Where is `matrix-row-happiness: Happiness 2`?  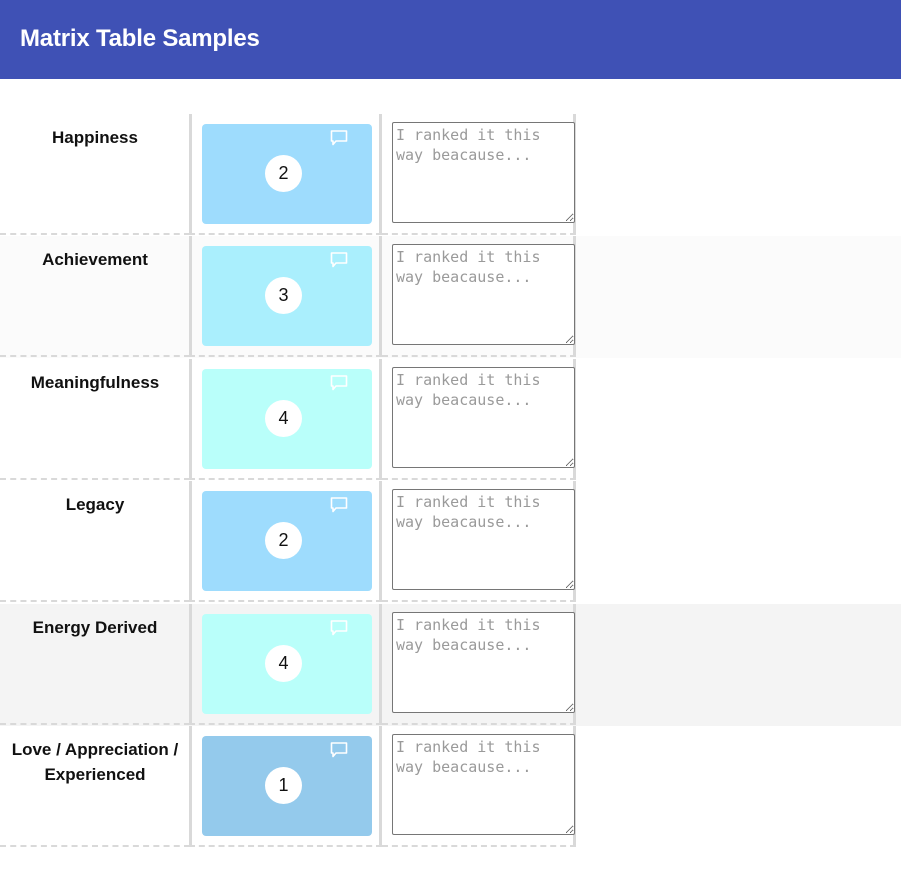 matrix-row-happiness: Happiness 2 is located at coordinates (450, 175).